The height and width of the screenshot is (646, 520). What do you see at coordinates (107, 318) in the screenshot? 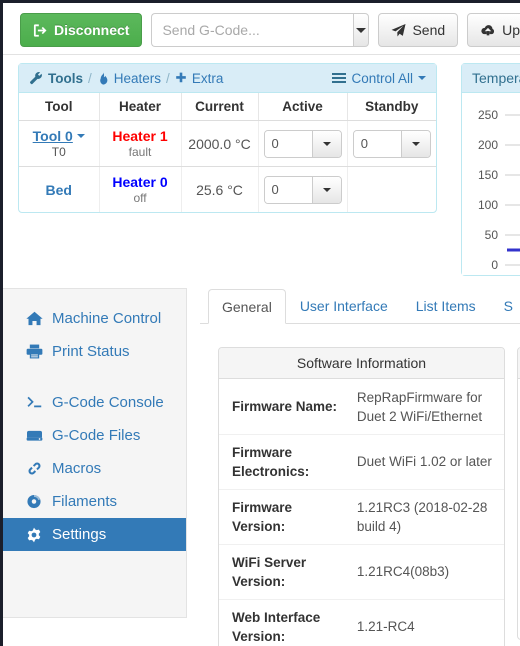
I see `sidebar-item-label: Machine Control` at bounding box center [107, 318].